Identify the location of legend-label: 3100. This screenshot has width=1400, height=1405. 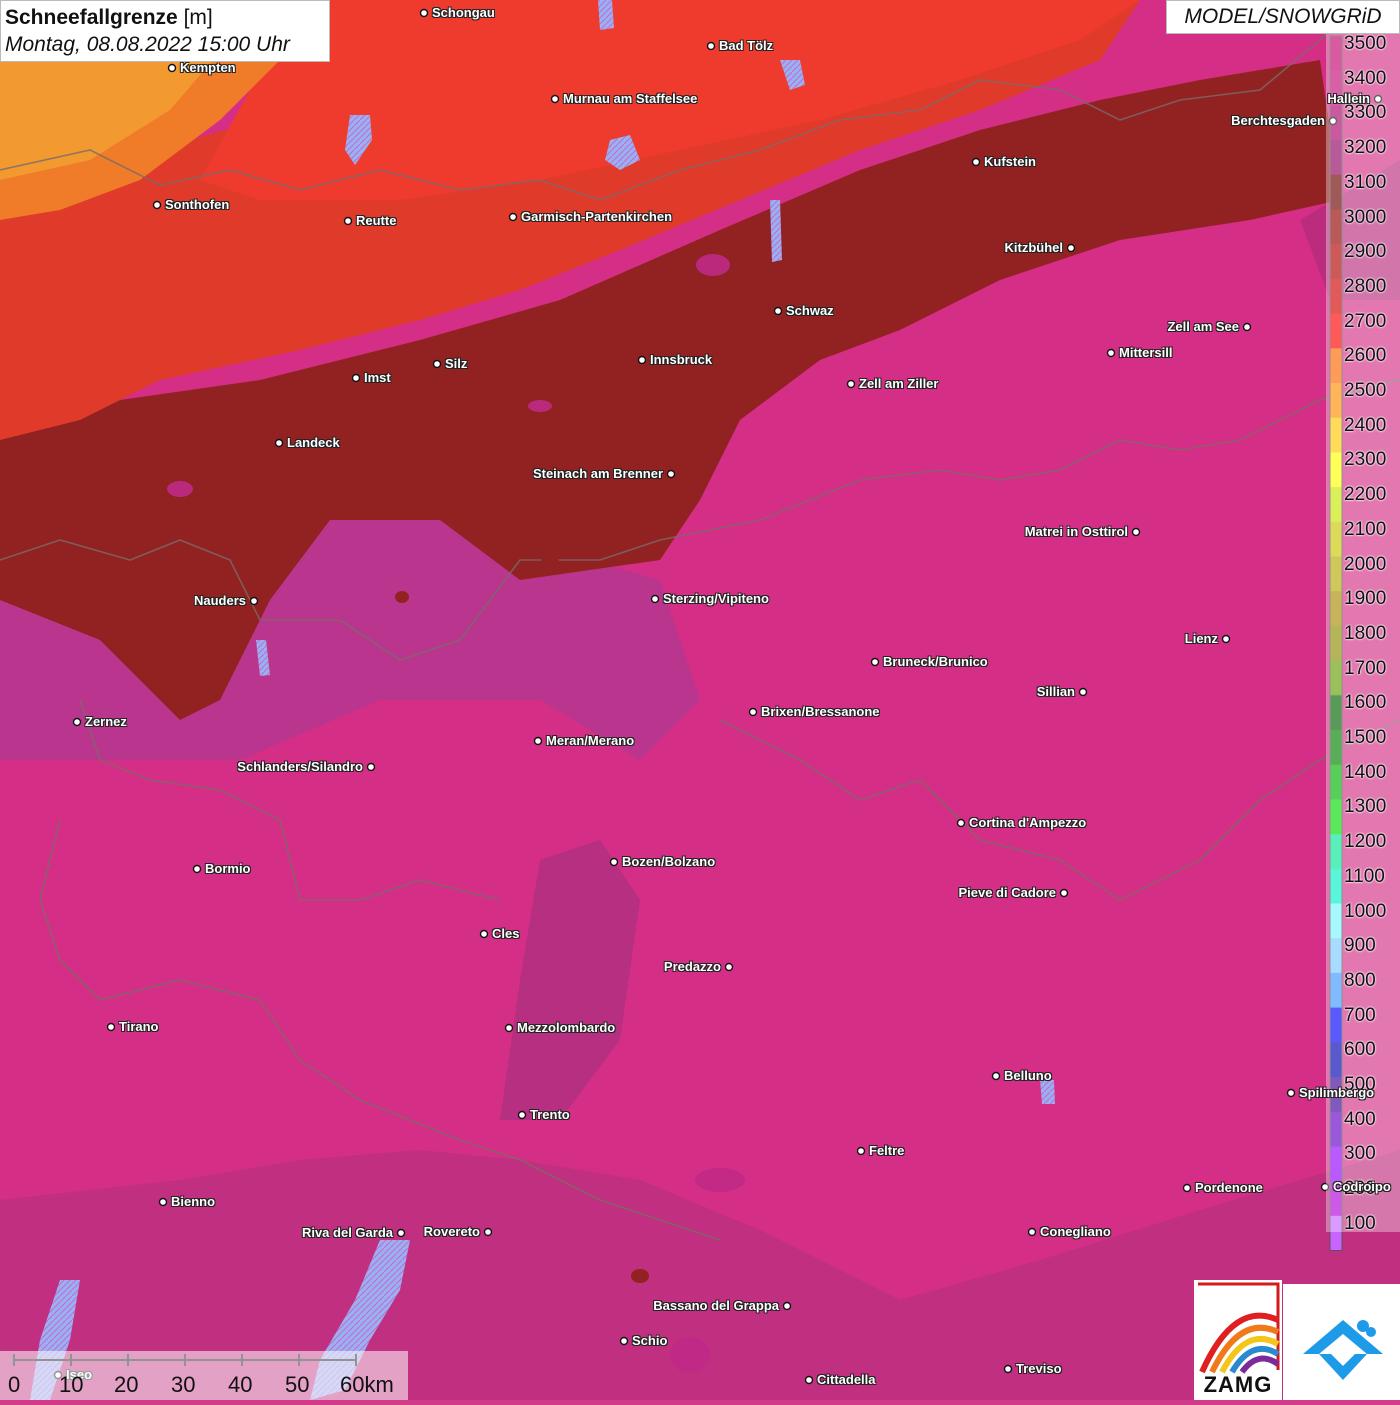
(1365, 182).